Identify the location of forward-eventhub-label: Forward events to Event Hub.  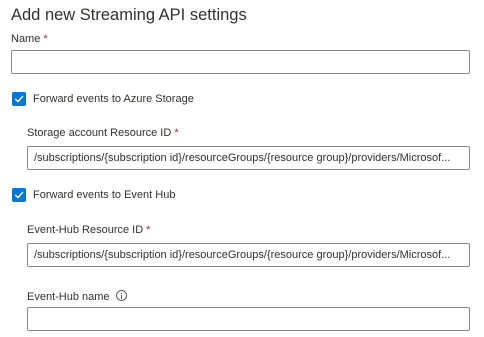
(104, 195).